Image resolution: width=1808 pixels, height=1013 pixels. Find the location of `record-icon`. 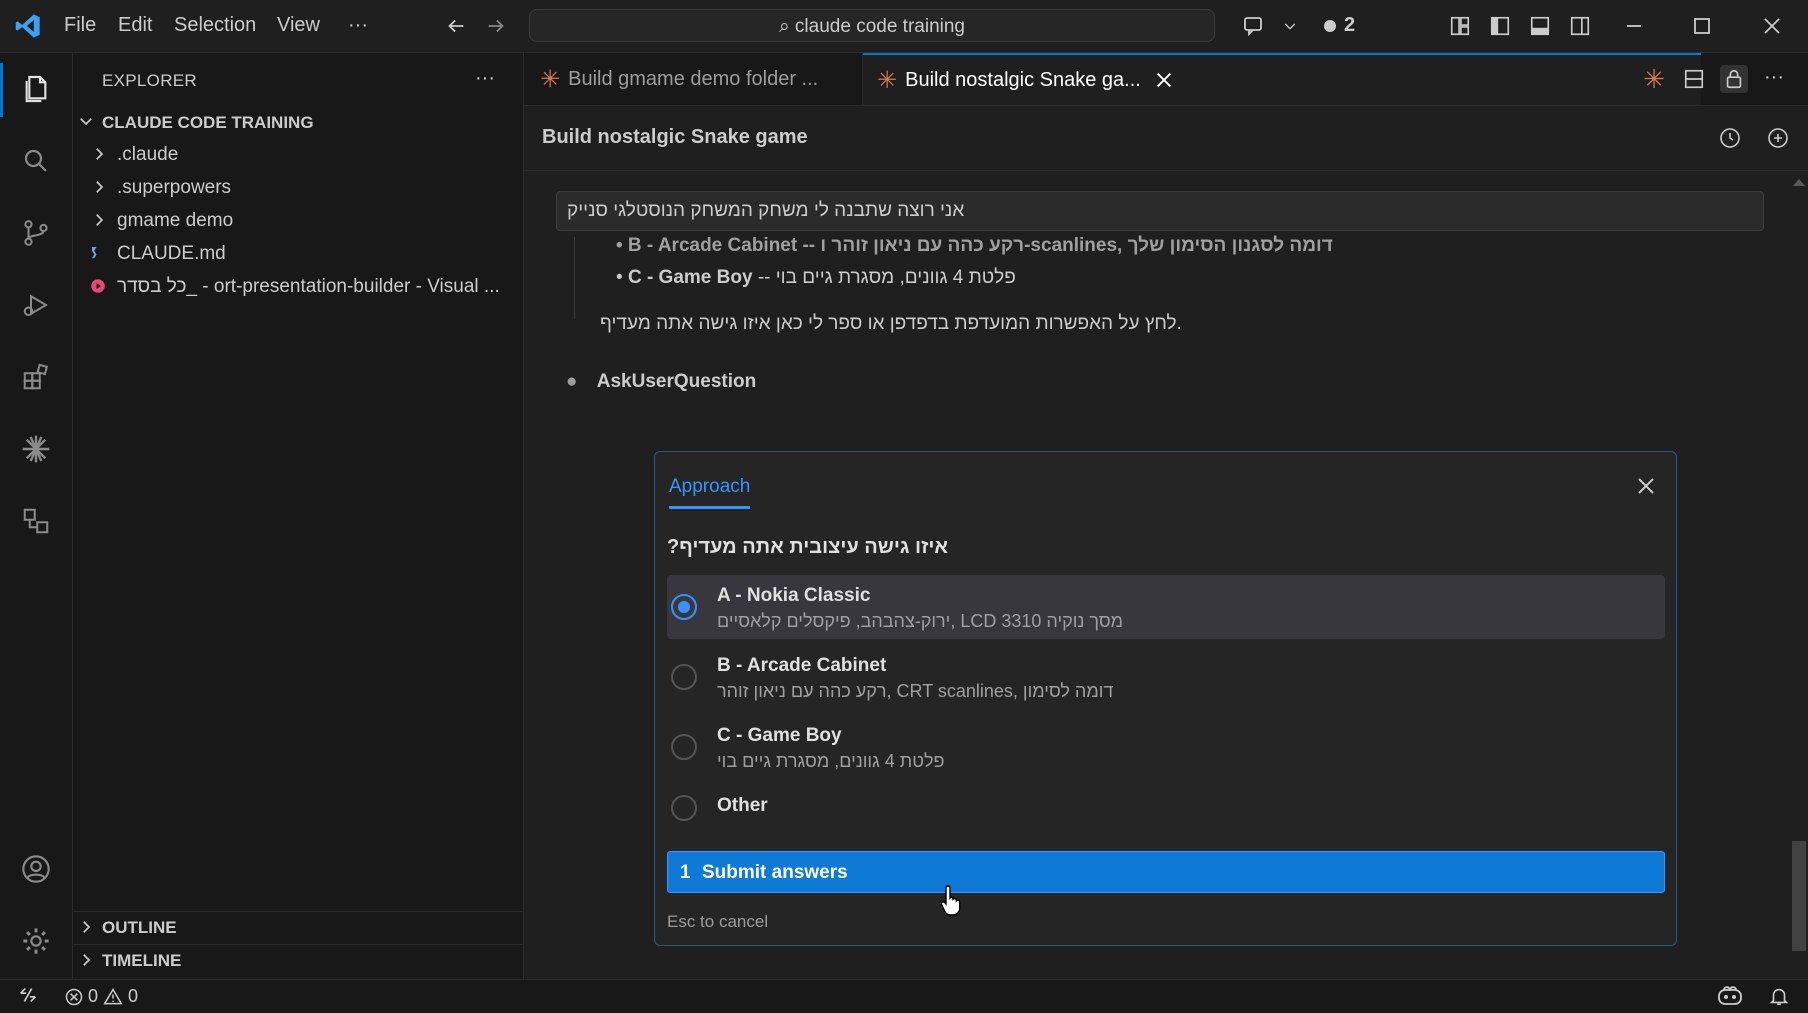

record-icon is located at coordinates (98, 286).